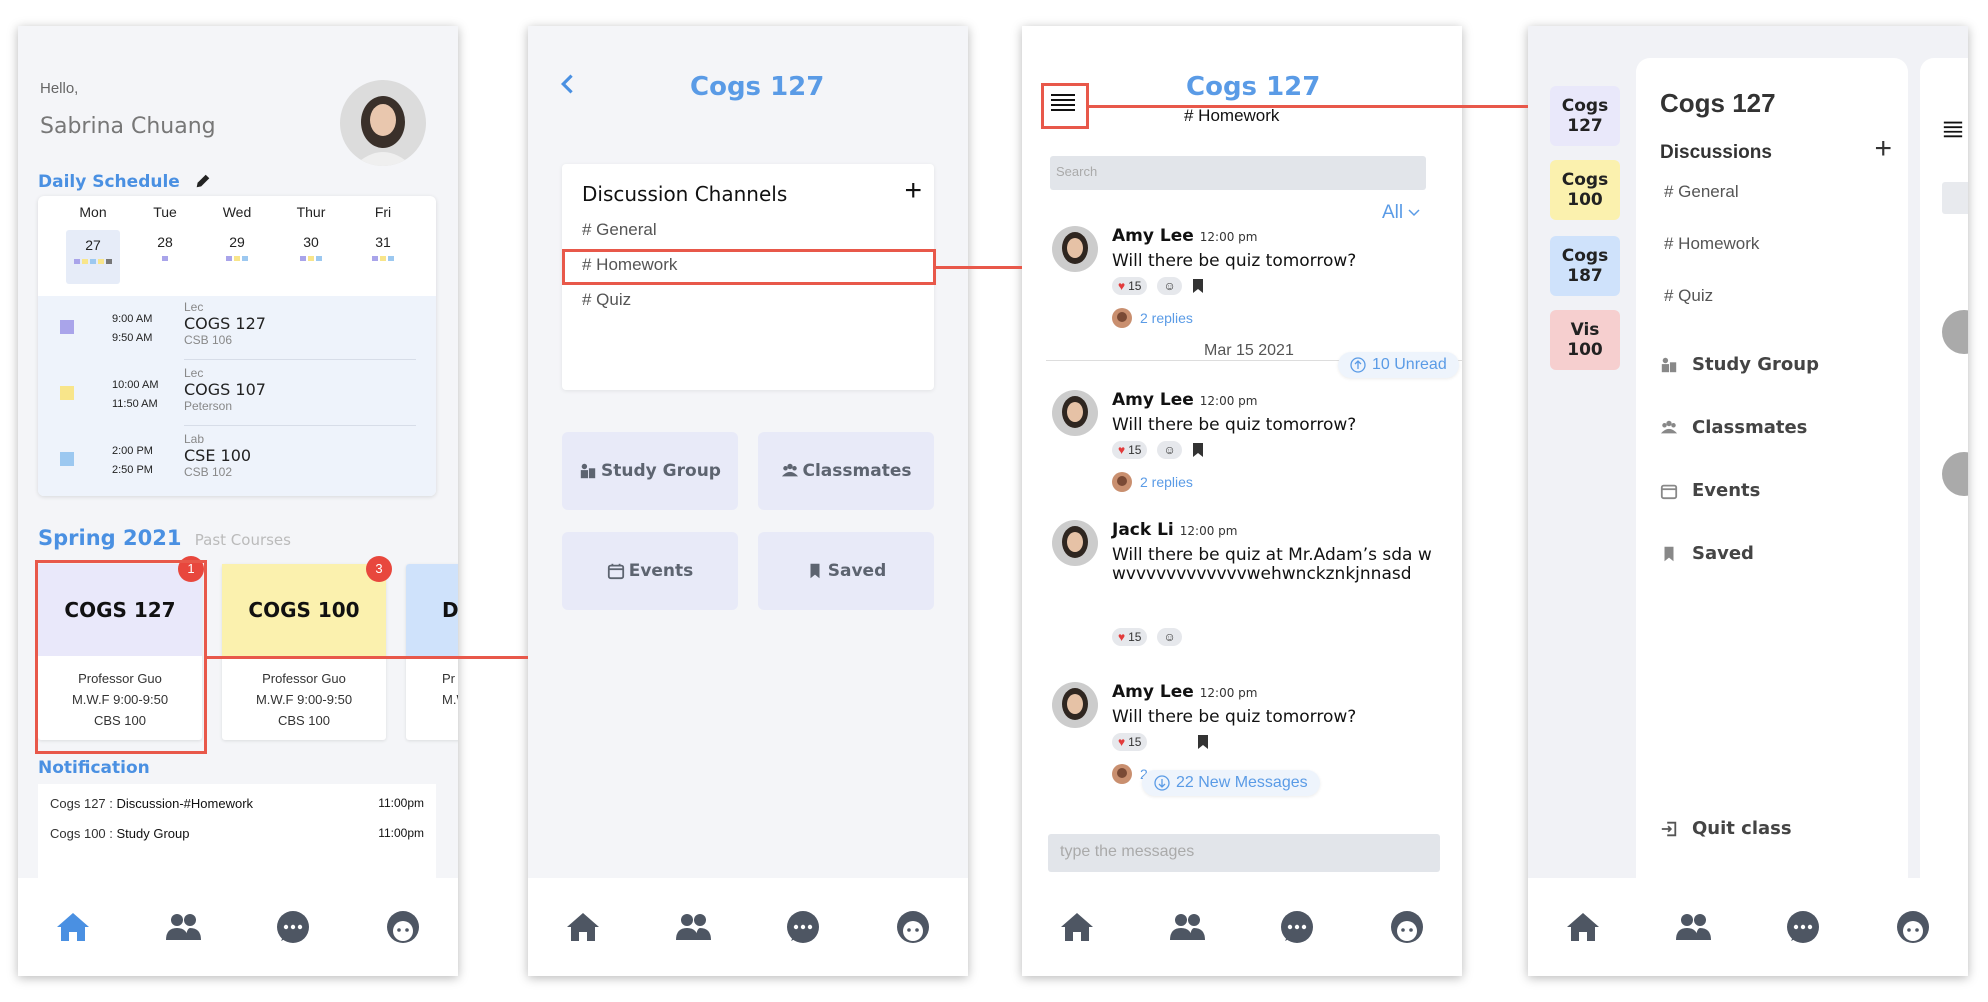 The image size is (1988, 1002). What do you see at coordinates (243, 540) in the screenshot?
I see `past-courses-link: Past Courses` at bounding box center [243, 540].